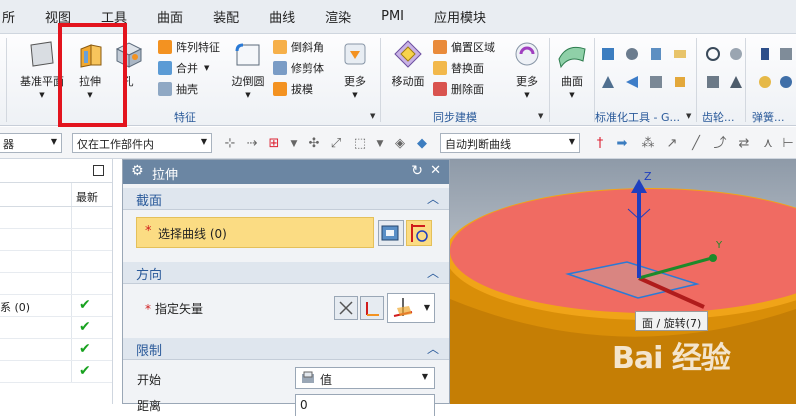 This screenshot has width=796, height=416. Describe the element at coordinates (788, 144) in the screenshot. I see `curve-tool-icon: ⊢` at that location.